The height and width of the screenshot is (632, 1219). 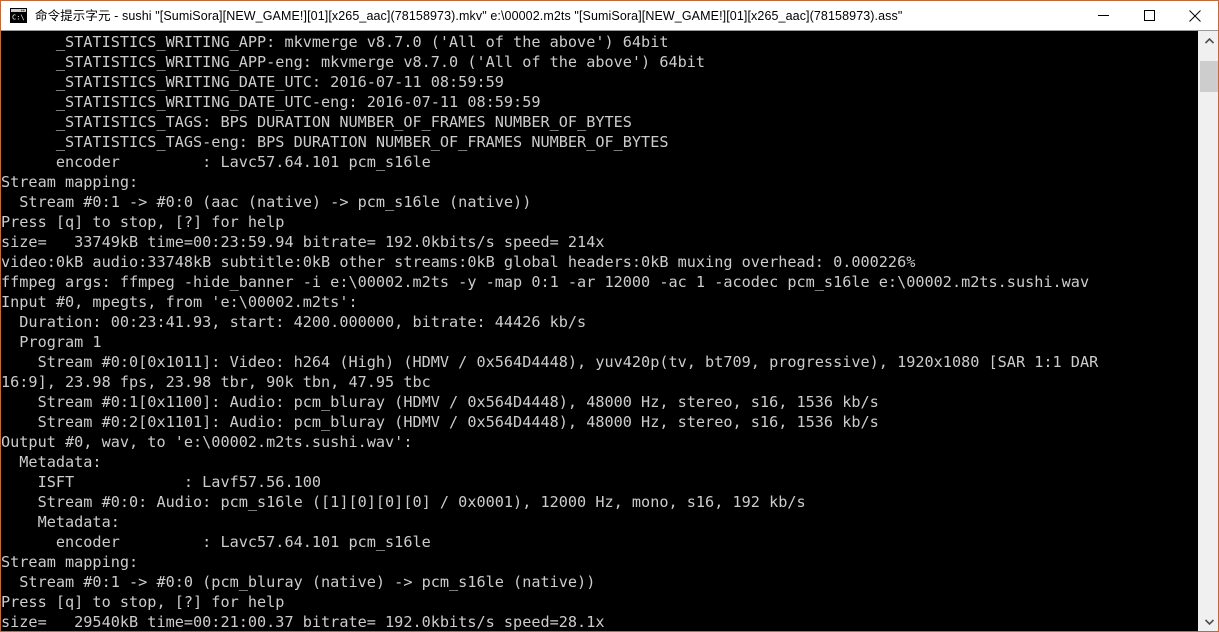 I want to click on scrollbar-thumb, so click(x=1209, y=76).